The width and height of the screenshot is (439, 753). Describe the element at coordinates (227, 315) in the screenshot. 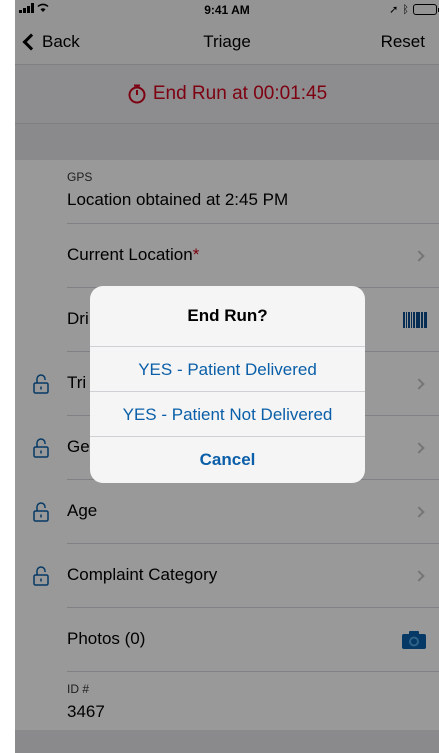

I see `alert-title: End Run?` at that location.